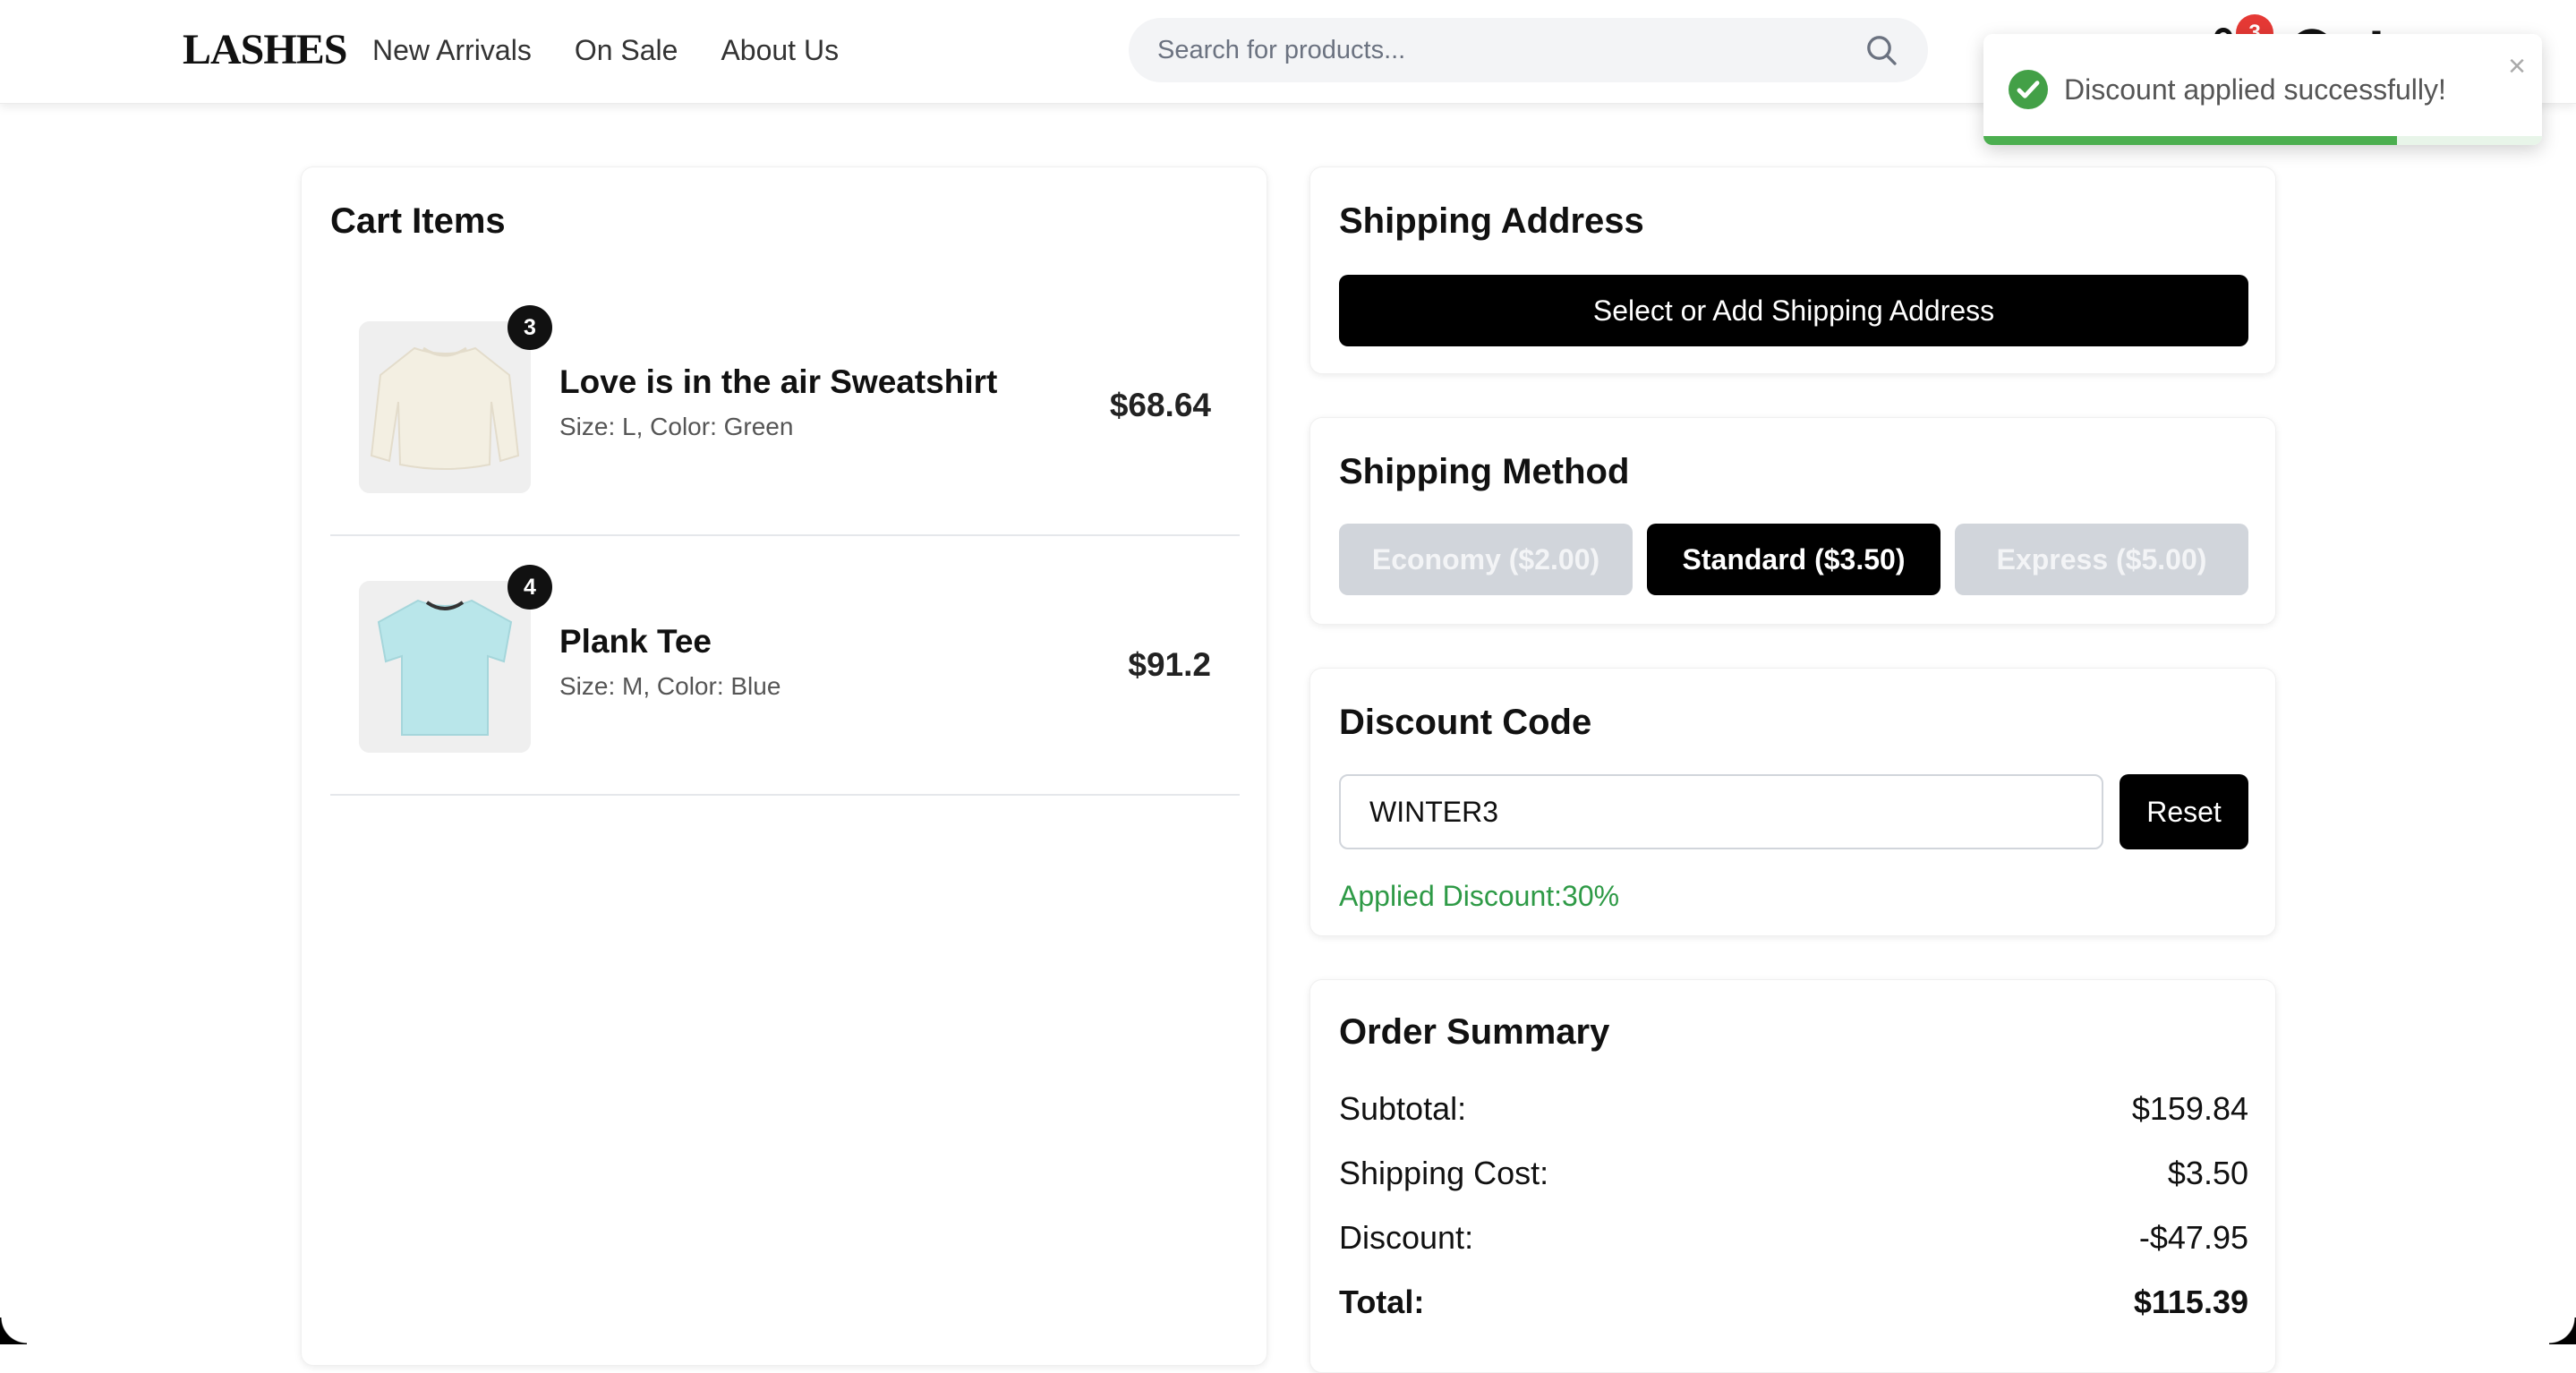 This screenshot has height=1373, width=2576. I want to click on shipping-option-standard: Standard ($3.50), so click(1794, 559).